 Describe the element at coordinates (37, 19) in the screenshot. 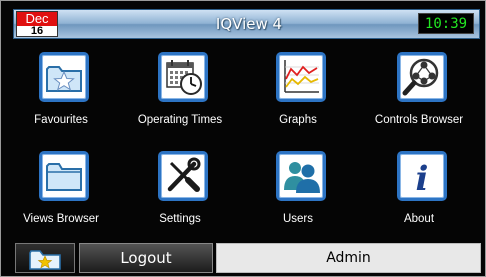

I see `date-month: Dec` at that location.